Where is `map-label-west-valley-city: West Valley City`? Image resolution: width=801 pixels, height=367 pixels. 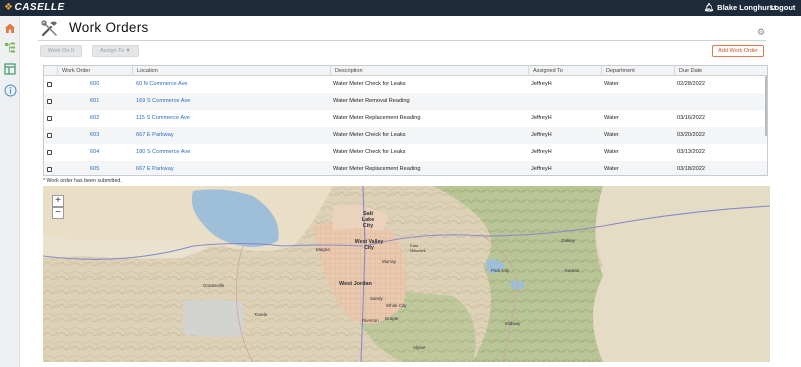 map-label-west-valley-city: West Valley City is located at coordinates (369, 245).